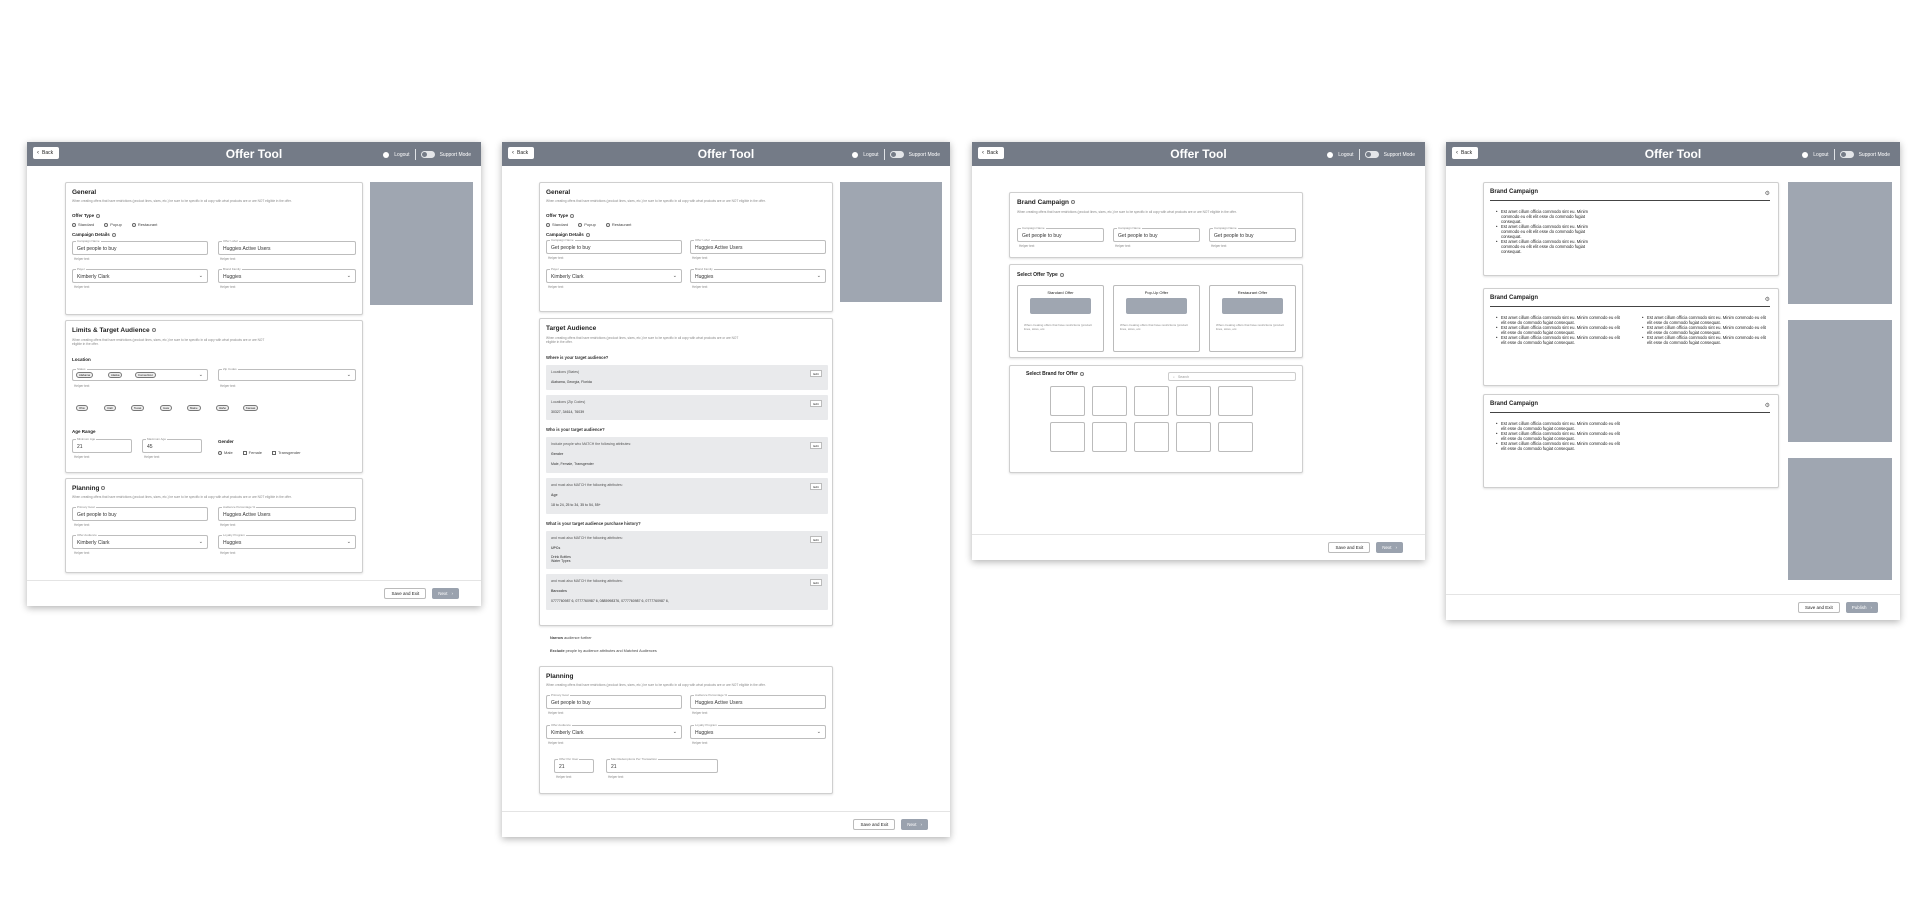 The image size is (1920, 908). I want to click on chip: Utah, so click(110, 408).